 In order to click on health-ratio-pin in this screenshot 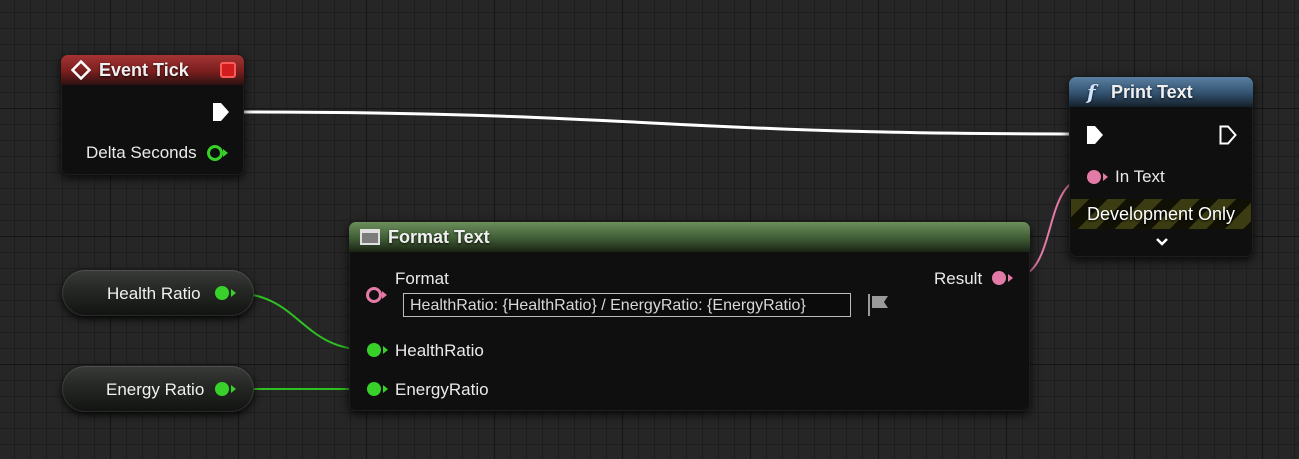, I will do `click(377, 350)`.